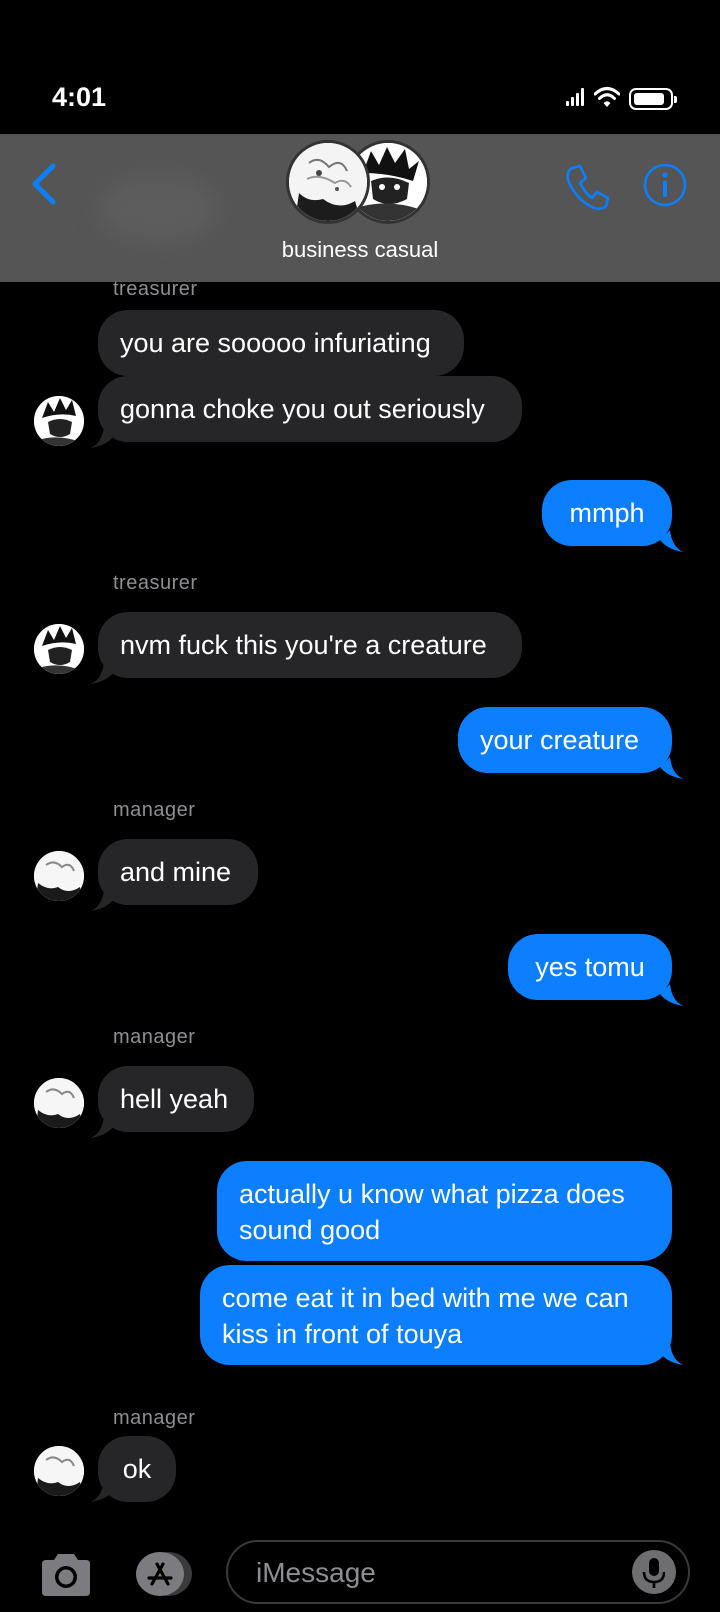  What do you see at coordinates (79, 97) in the screenshot?
I see `status-time: 4:01` at bounding box center [79, 97].